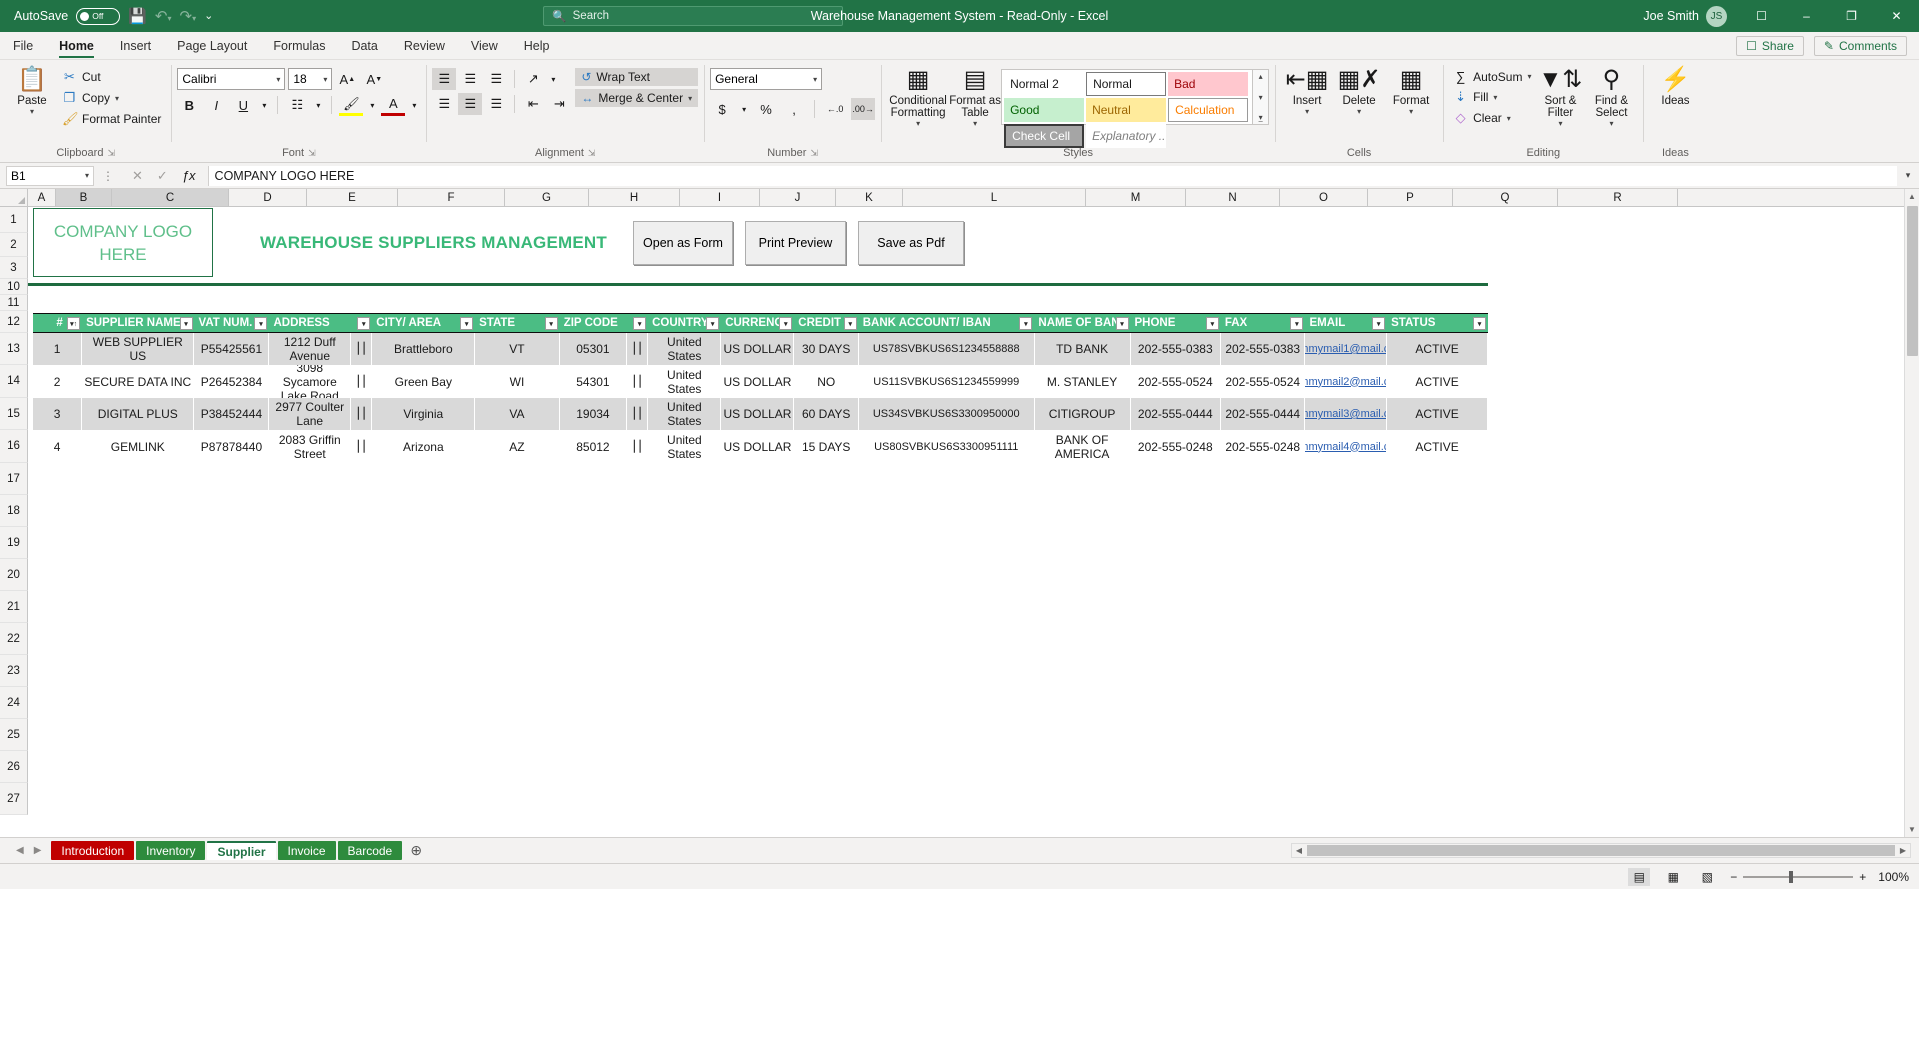  What do you see at coordinates (264, 105) in the screenshot?
I see `underline-dropdown-icon: ▾` at bounding box center [264, 105].